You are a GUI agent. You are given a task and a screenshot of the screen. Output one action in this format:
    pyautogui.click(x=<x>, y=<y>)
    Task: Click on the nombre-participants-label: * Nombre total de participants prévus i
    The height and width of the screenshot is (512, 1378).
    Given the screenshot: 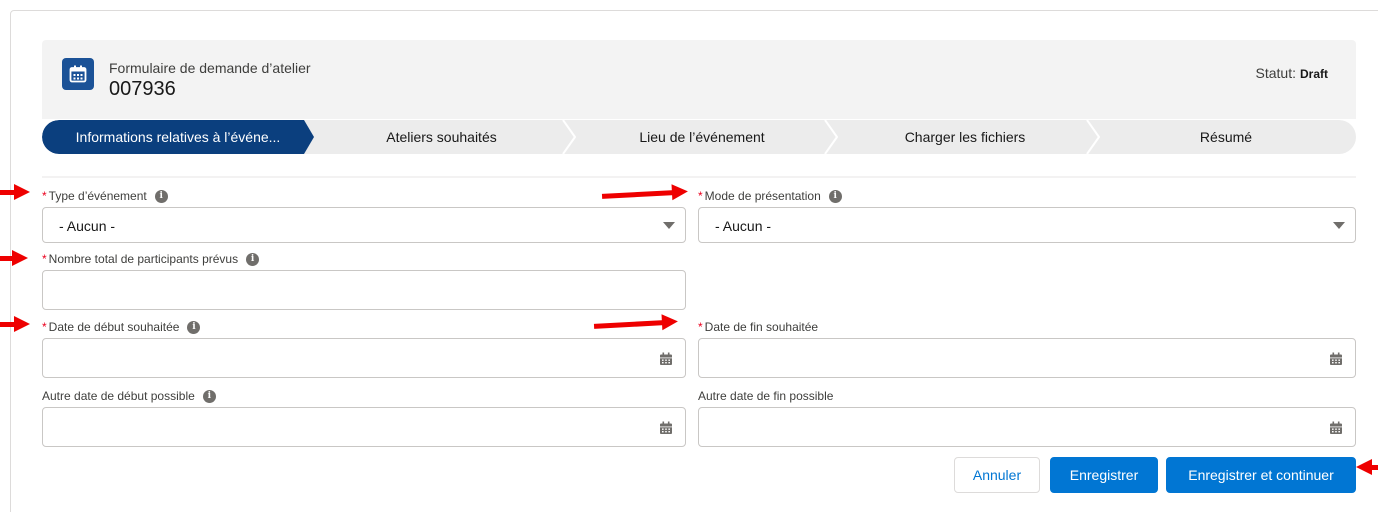 What is the action you would take?
    pyautogui.click(x=151, y=259)
    